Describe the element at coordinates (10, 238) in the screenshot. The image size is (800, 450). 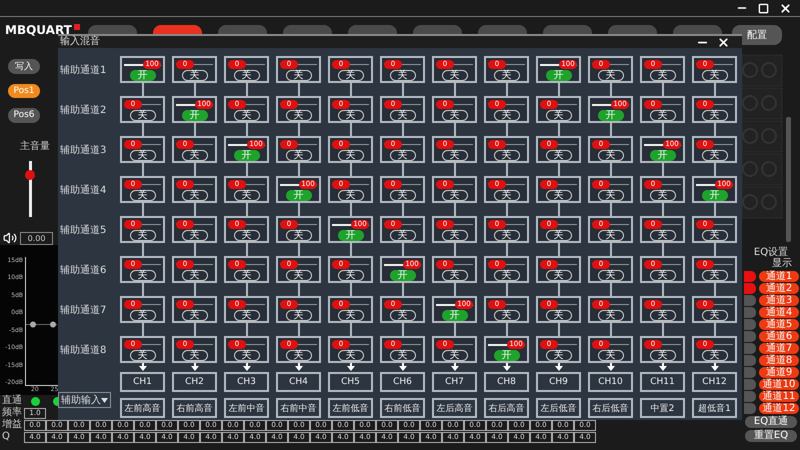
I see `speaker-icon` at that location.